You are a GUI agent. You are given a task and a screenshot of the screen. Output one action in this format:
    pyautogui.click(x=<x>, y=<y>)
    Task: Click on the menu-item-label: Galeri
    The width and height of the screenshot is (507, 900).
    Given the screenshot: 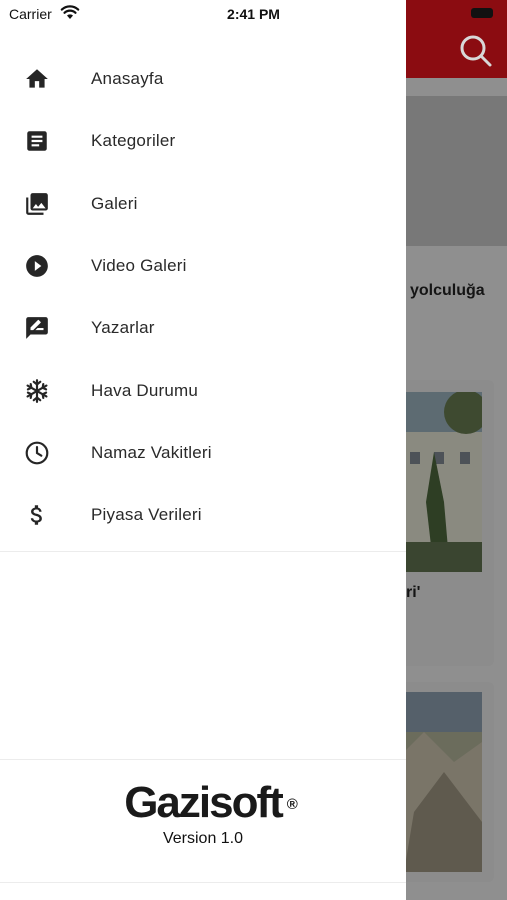 What is the action you would take?
    pyautogui.click(x=114, y=203)
    